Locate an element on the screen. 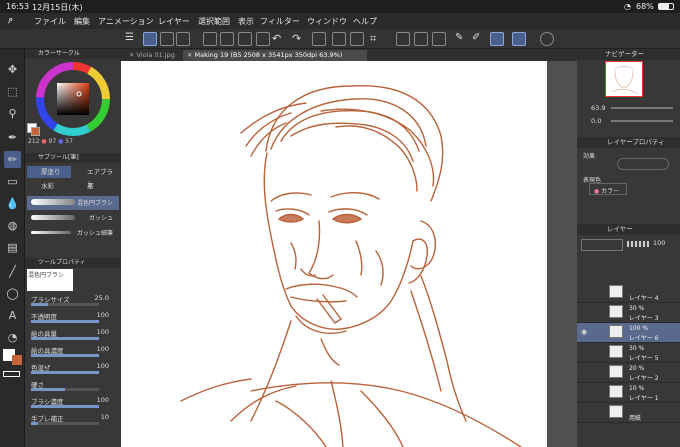 The width and height of the screenshot is (680, 447). menu-help: ヘルプ is located at coordinates (365, 21).